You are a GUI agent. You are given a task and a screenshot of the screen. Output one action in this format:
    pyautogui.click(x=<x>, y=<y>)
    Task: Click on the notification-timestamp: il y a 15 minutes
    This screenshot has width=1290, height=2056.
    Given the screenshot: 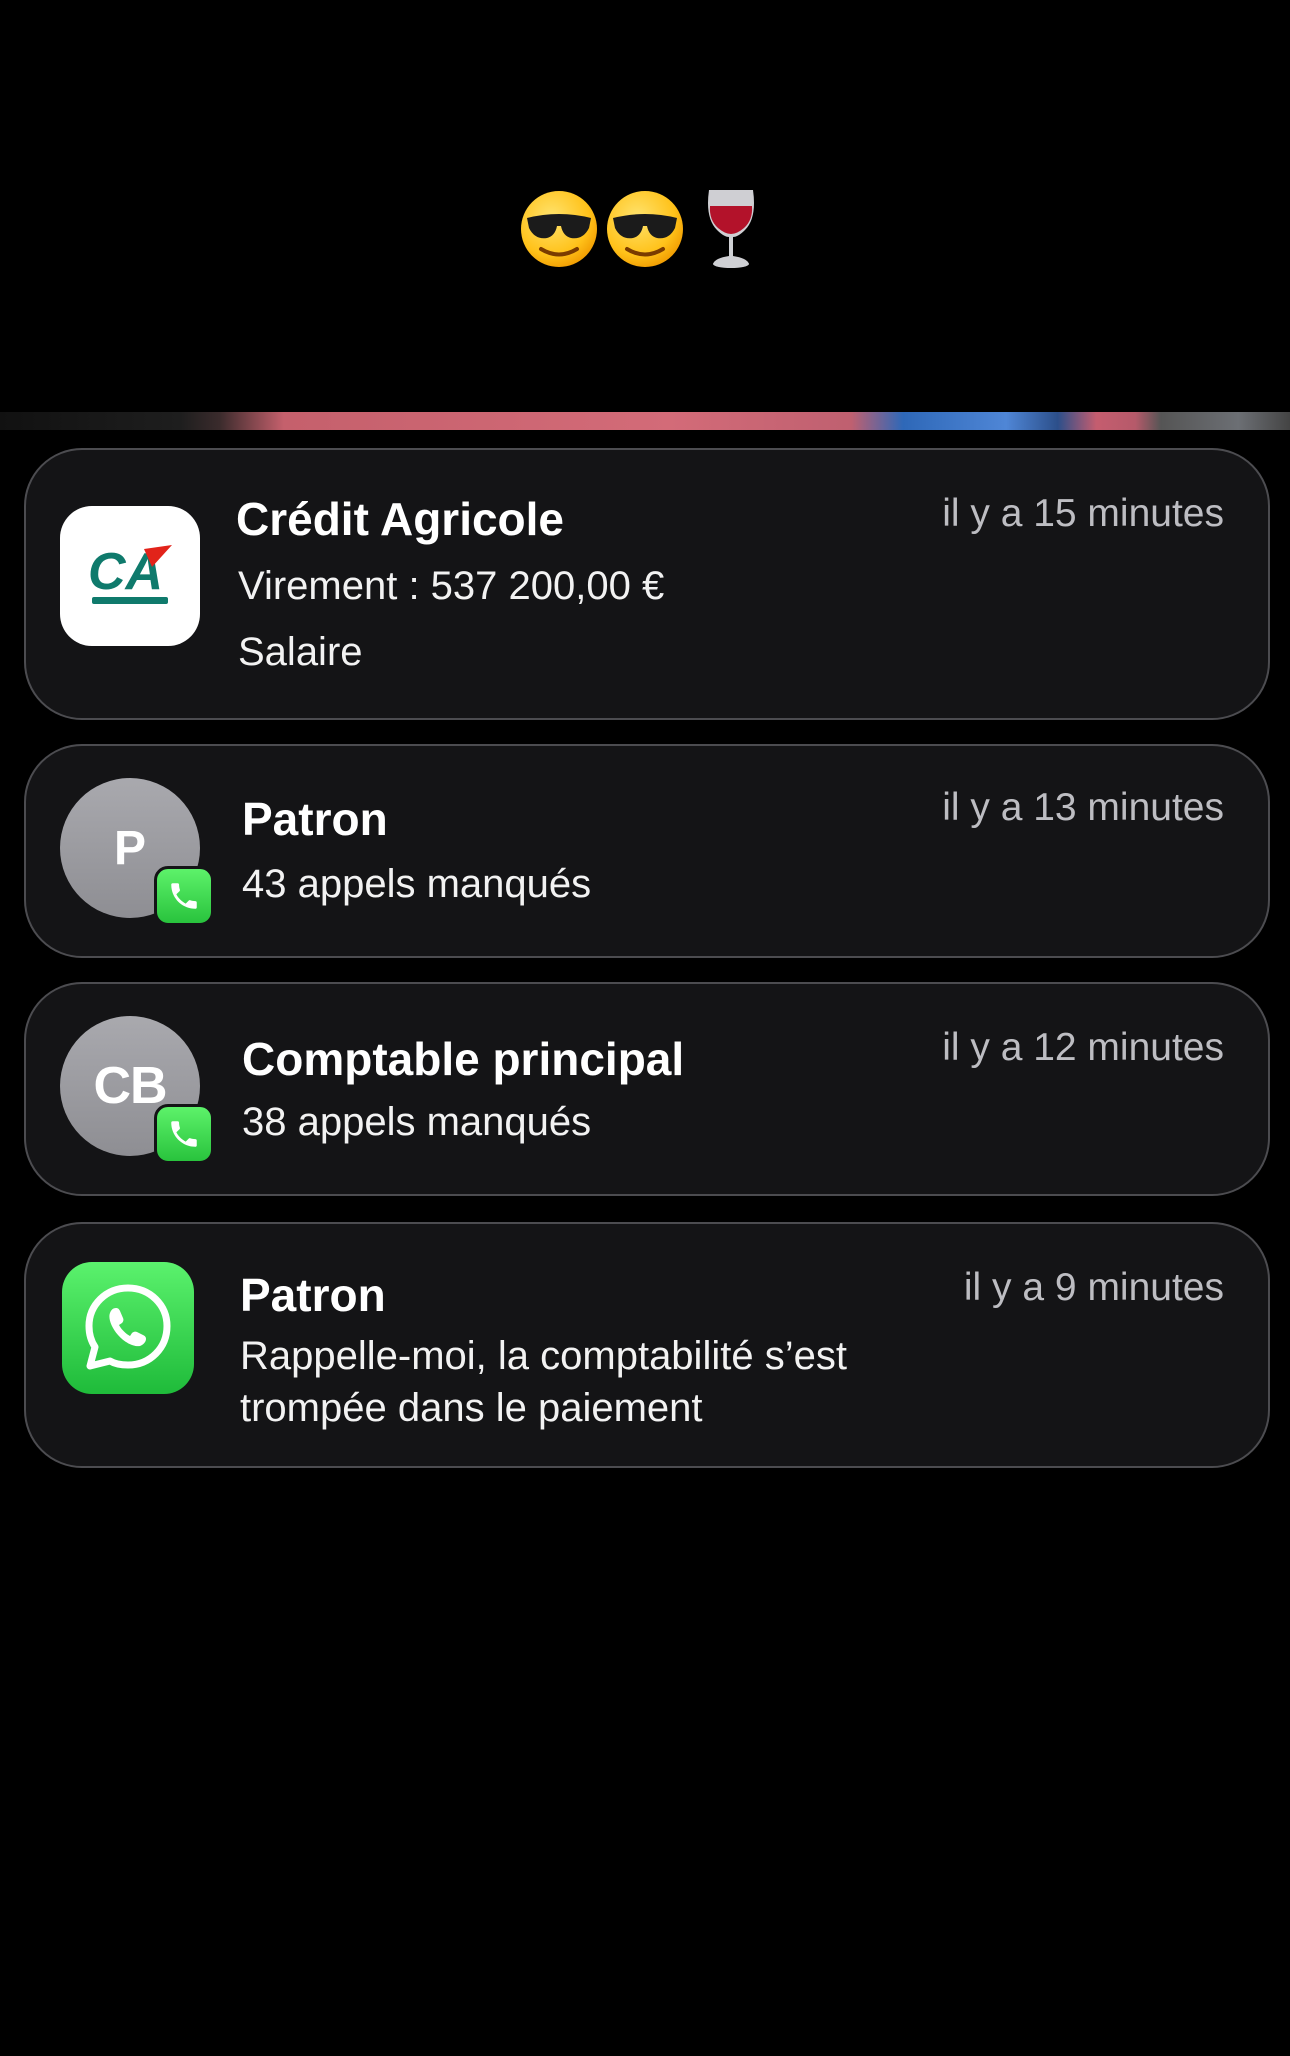 What is the action you would take?
    pyautogui.click(x=1083, y=513)
    